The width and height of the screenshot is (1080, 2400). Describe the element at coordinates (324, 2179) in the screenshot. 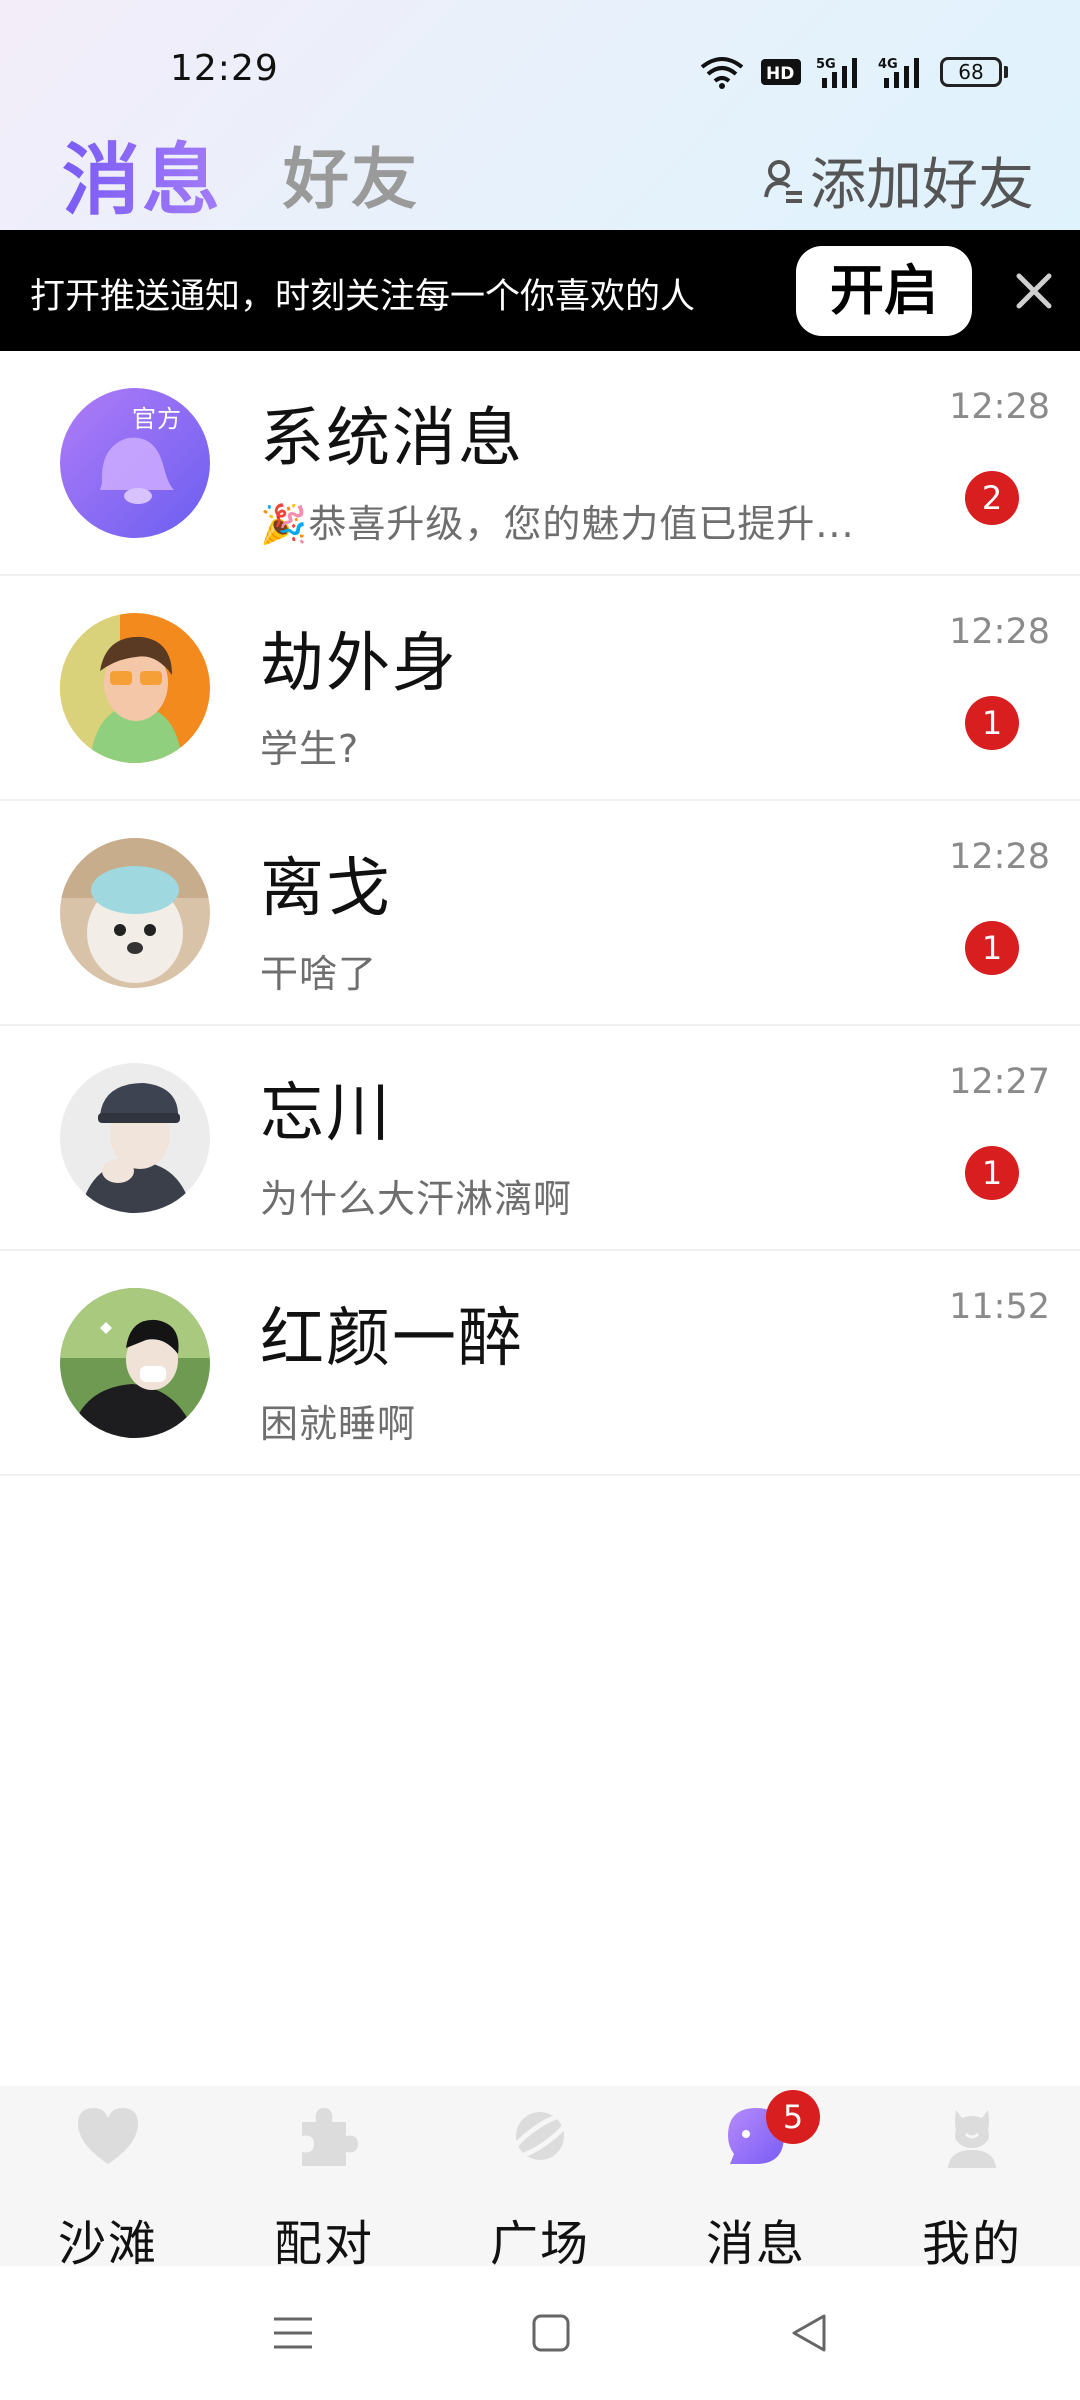

I see `nav-match: 配对` at that location.